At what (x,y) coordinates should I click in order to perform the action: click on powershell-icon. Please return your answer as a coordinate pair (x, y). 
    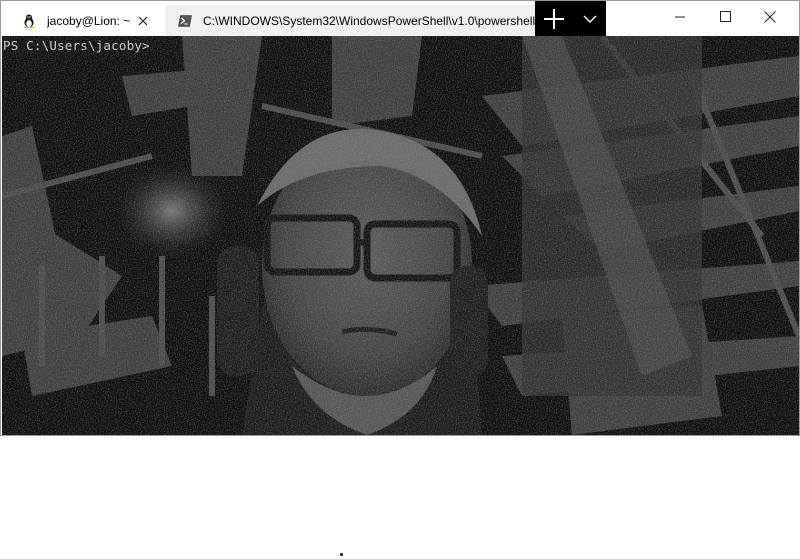
    Looking at the image, I should click on (185, 21).